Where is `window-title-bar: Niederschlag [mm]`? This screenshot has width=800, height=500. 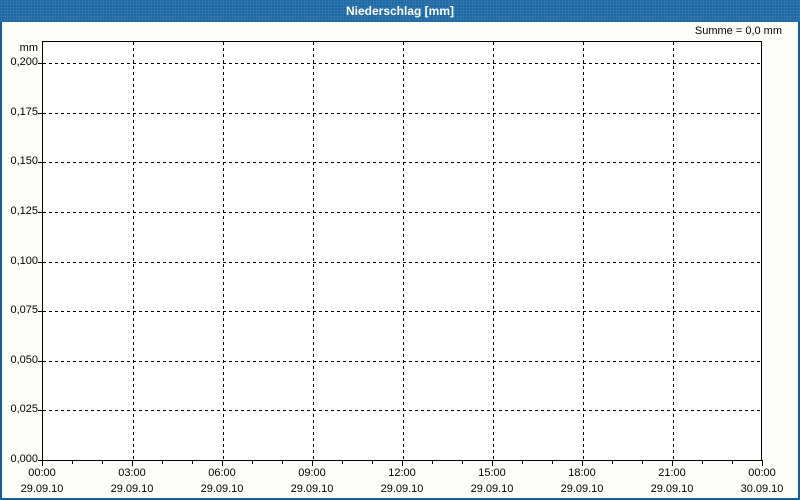 window-title-bar: Niederschlag [mm] is located at coordinates (400, 11).